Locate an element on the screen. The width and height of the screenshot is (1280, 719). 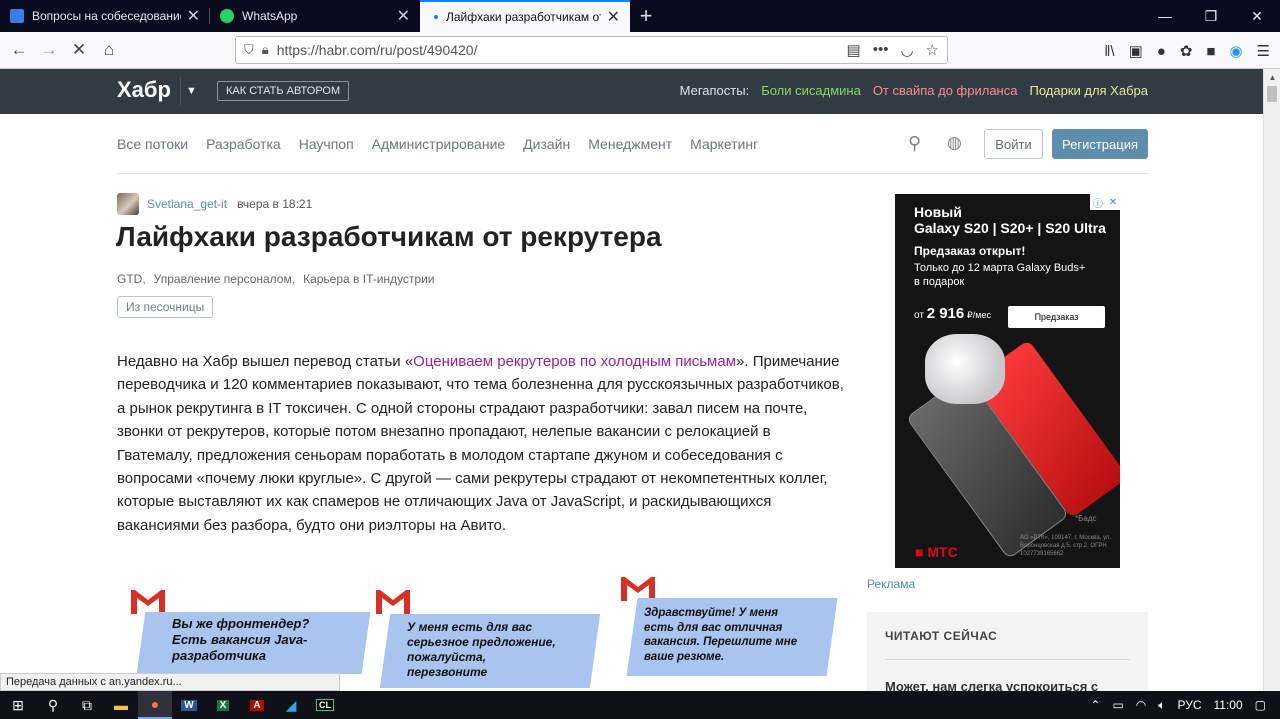
whatsapp-icon is located at coordinates (227, 16).